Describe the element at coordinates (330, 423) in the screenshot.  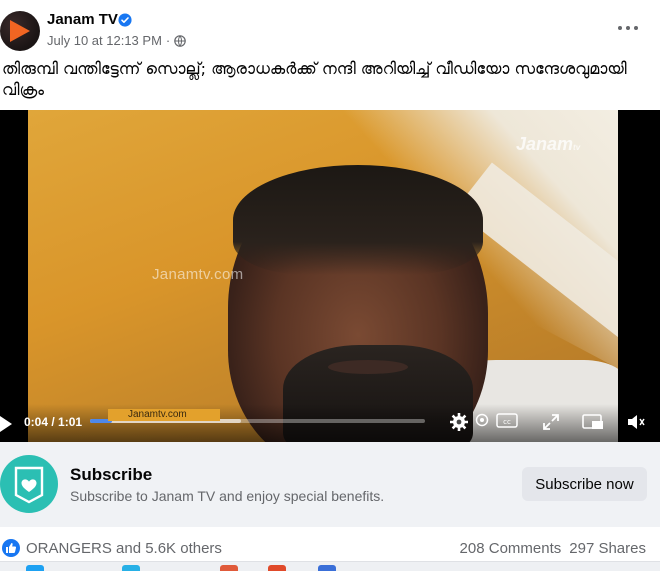
I see `video-controls: 0:04 / 1:01 Janamtv.com cc` at that location.